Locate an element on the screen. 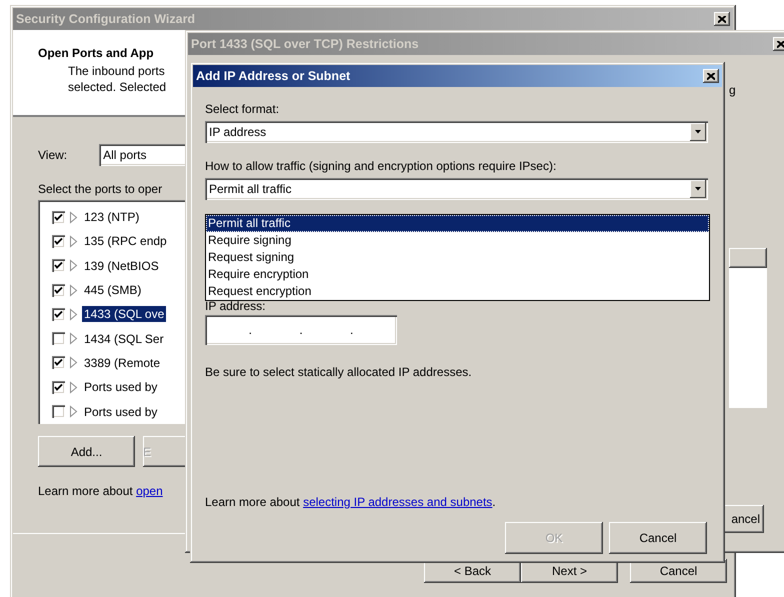 The image size is (784, 597). port-item: 1433 (SQL ove is located at coordinates (124, 314).